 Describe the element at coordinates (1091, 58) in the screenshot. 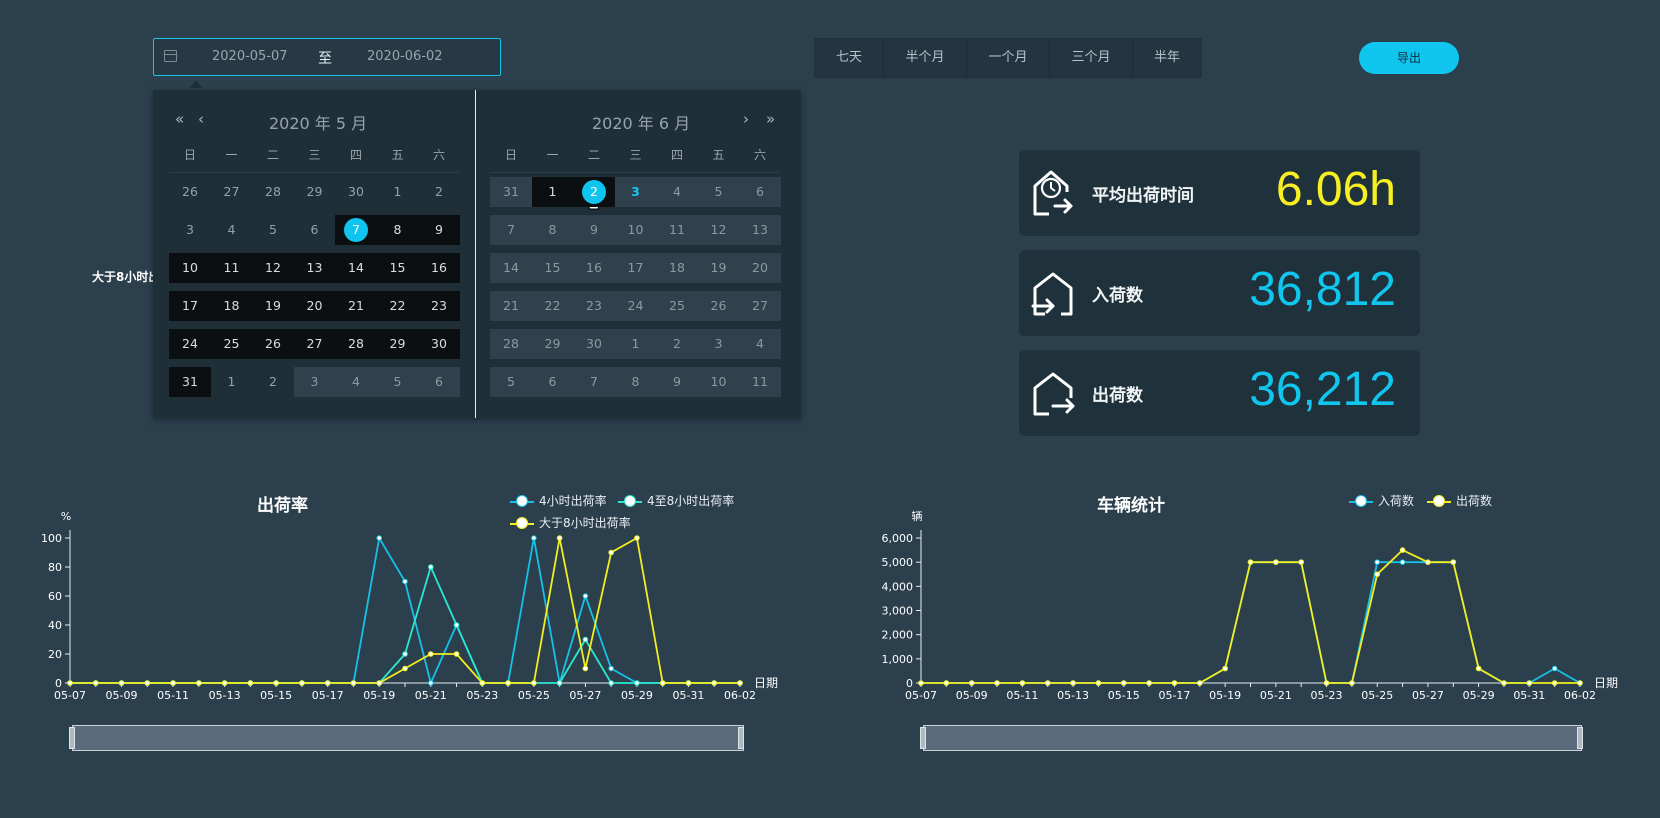

I see `range-three-months-button: 三个月` at that location.